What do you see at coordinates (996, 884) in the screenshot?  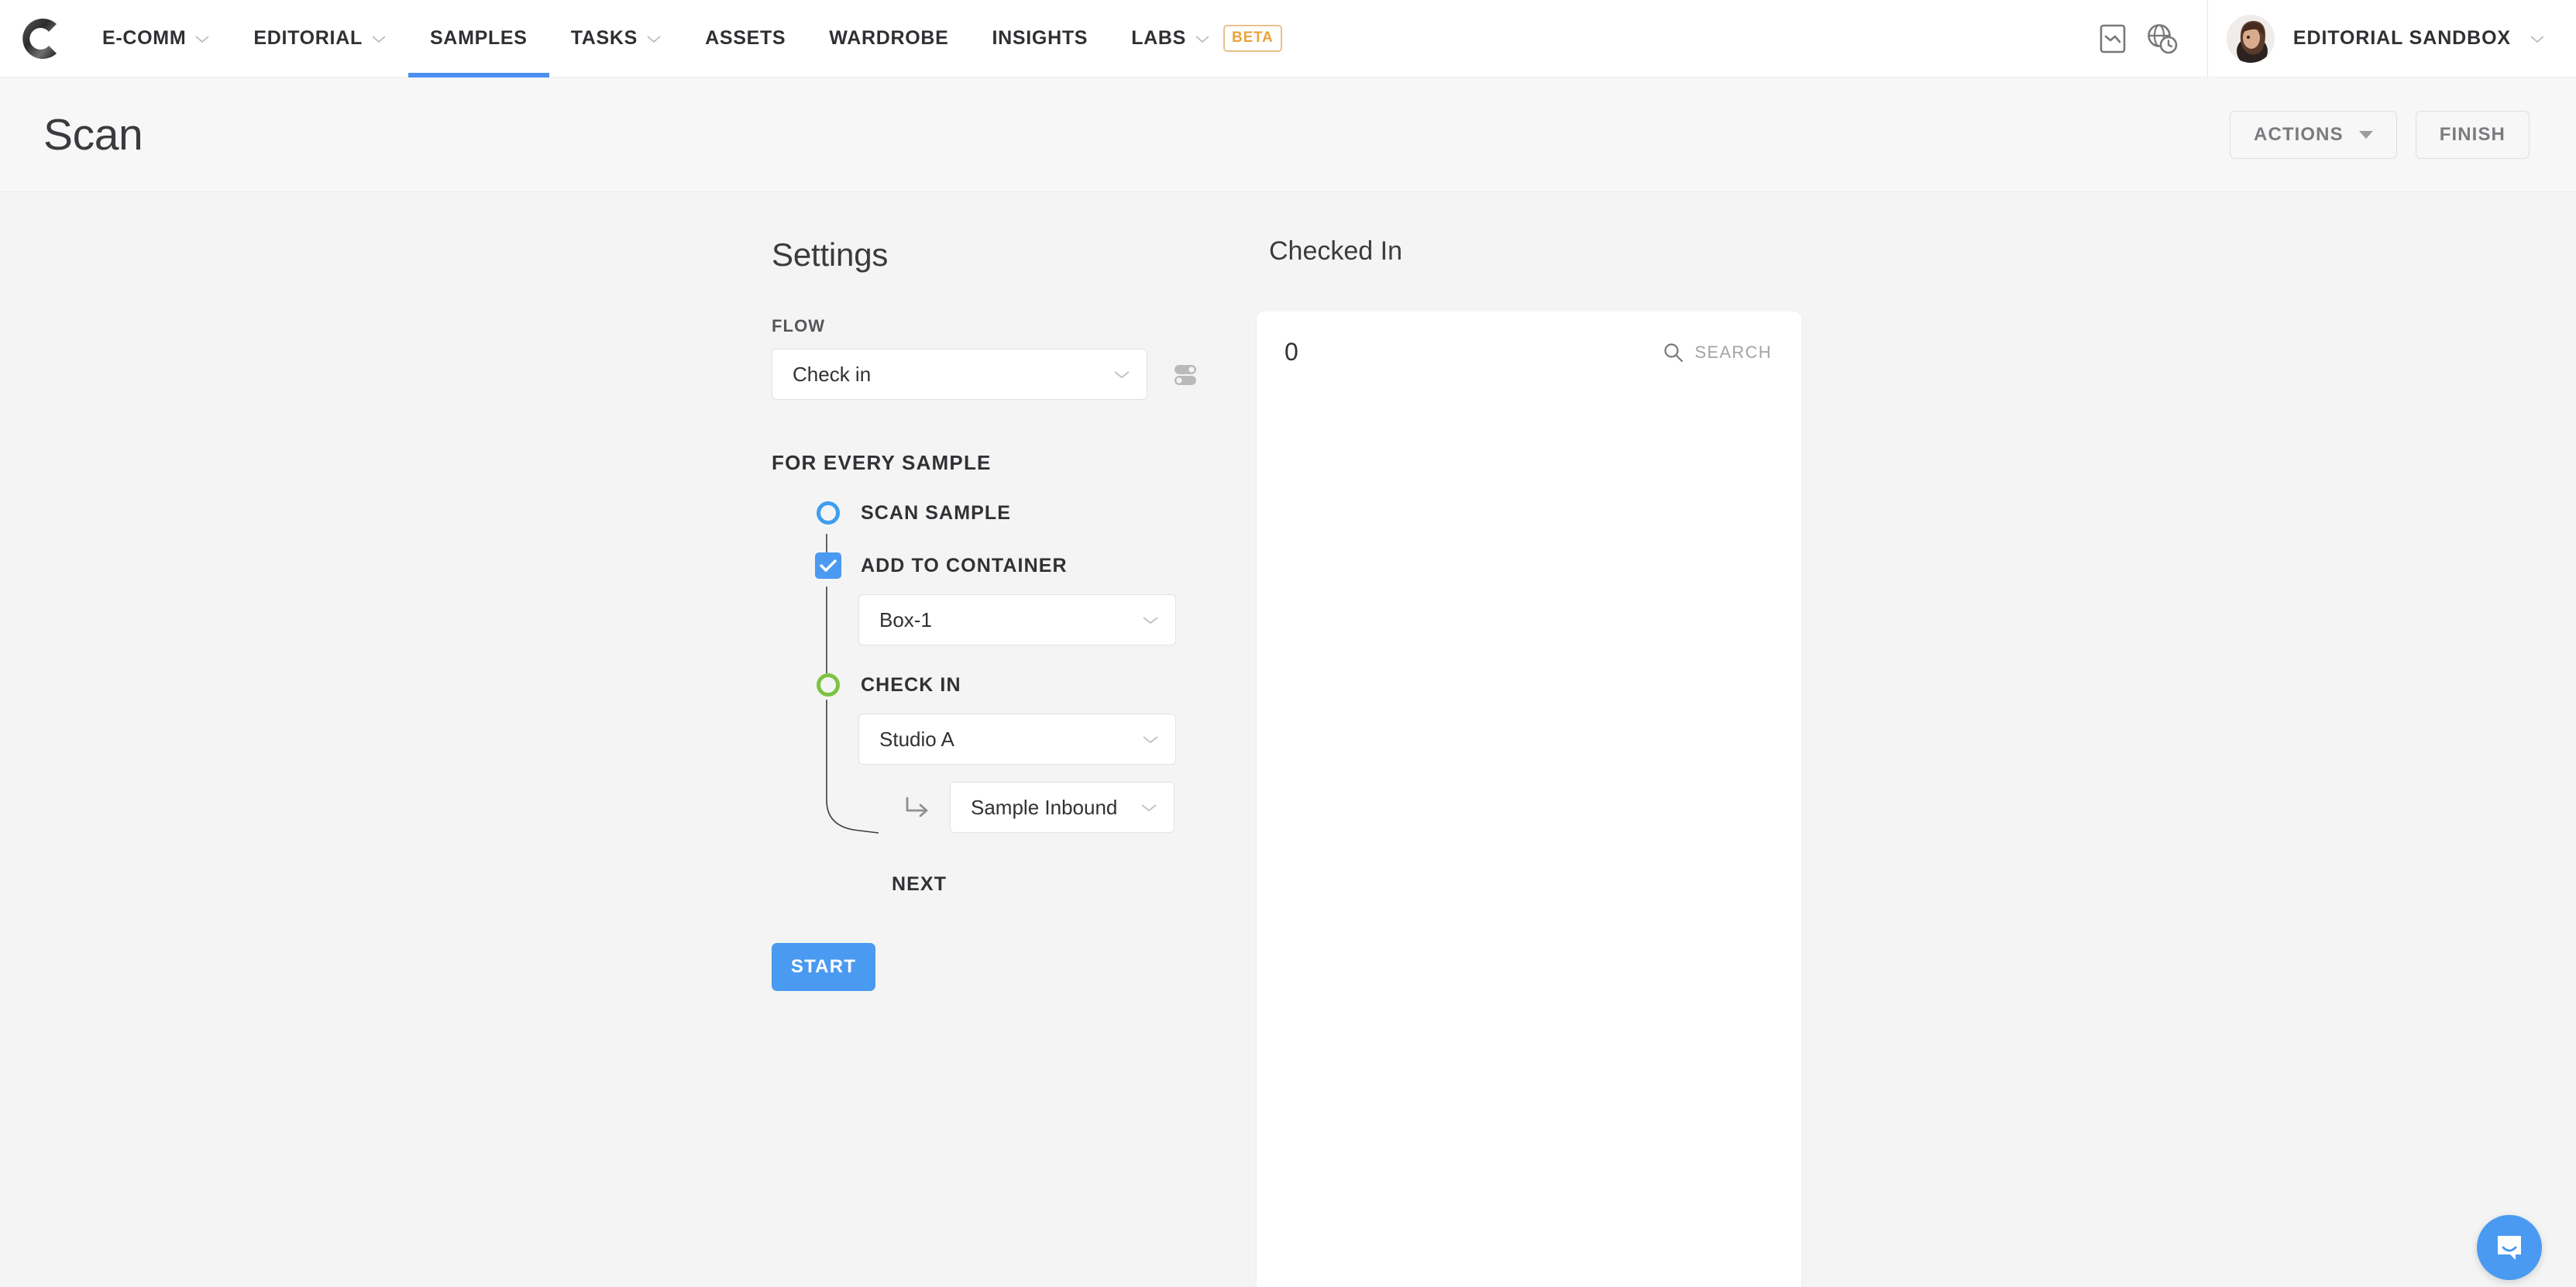 I see `next-step-row: NEXT` at bounding box center [996, 884].